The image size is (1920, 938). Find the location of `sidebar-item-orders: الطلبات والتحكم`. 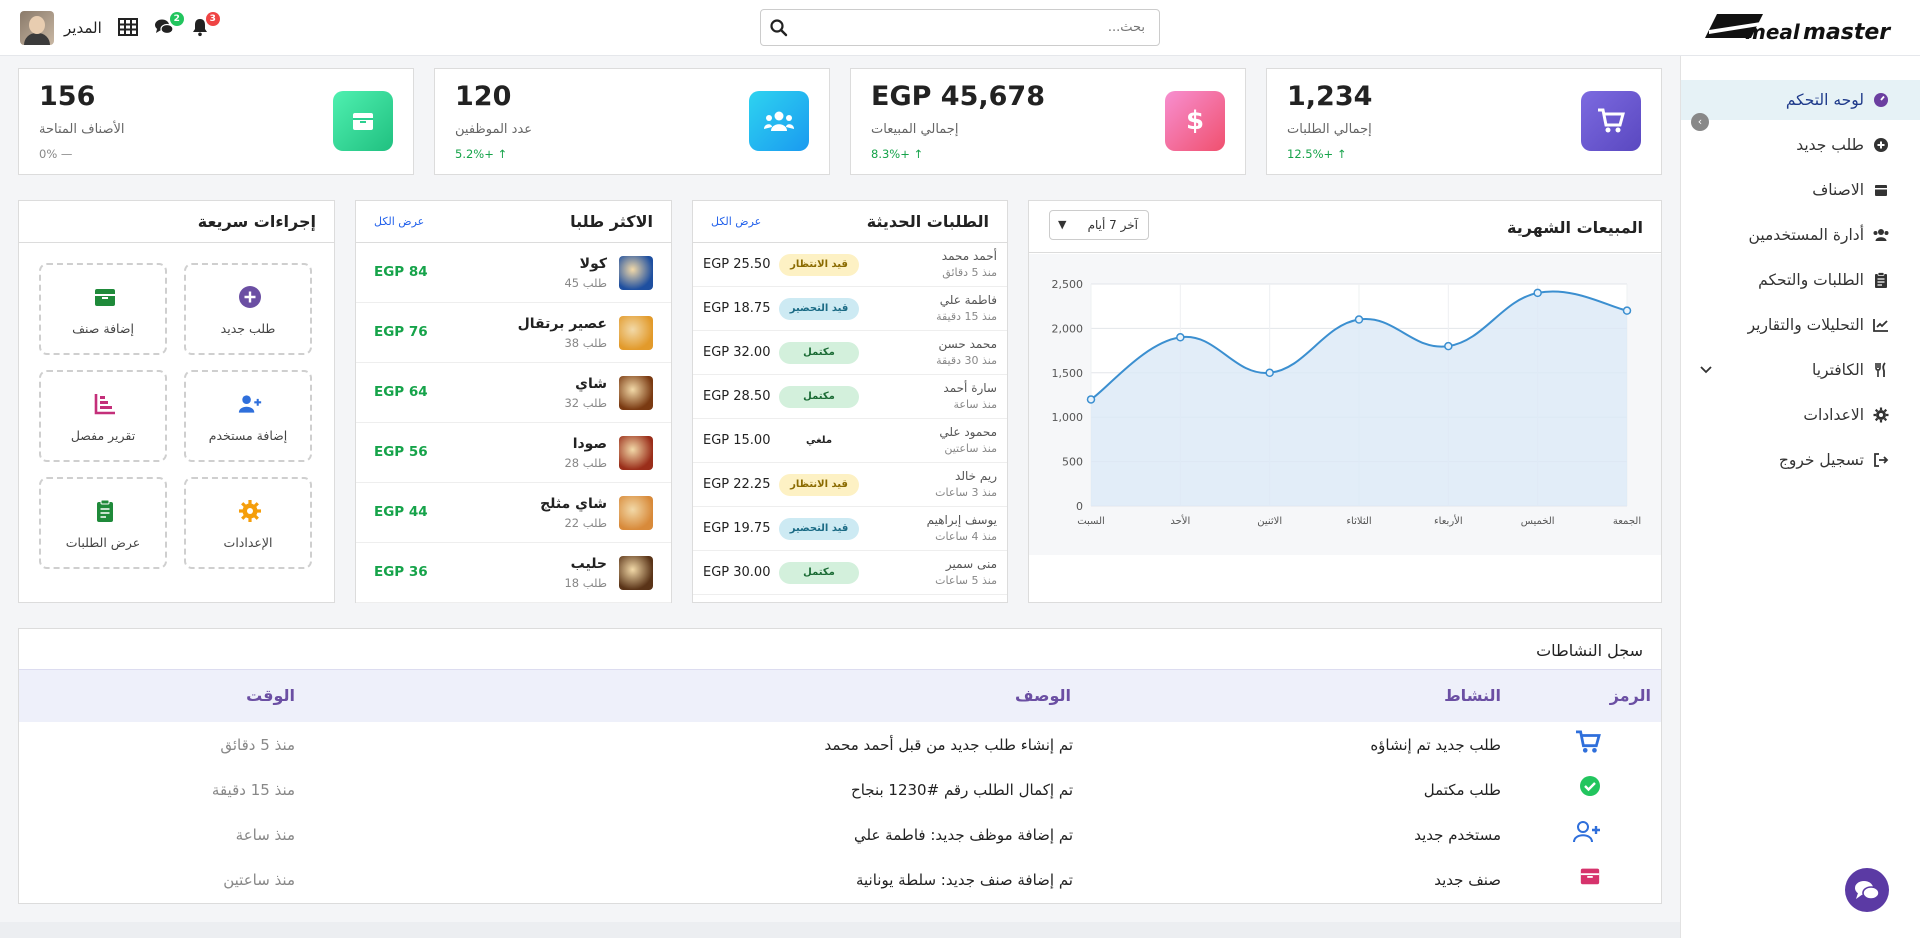

sidebar-item-orders: الطلبات والتحكم is located at coordinates (1800, 280).